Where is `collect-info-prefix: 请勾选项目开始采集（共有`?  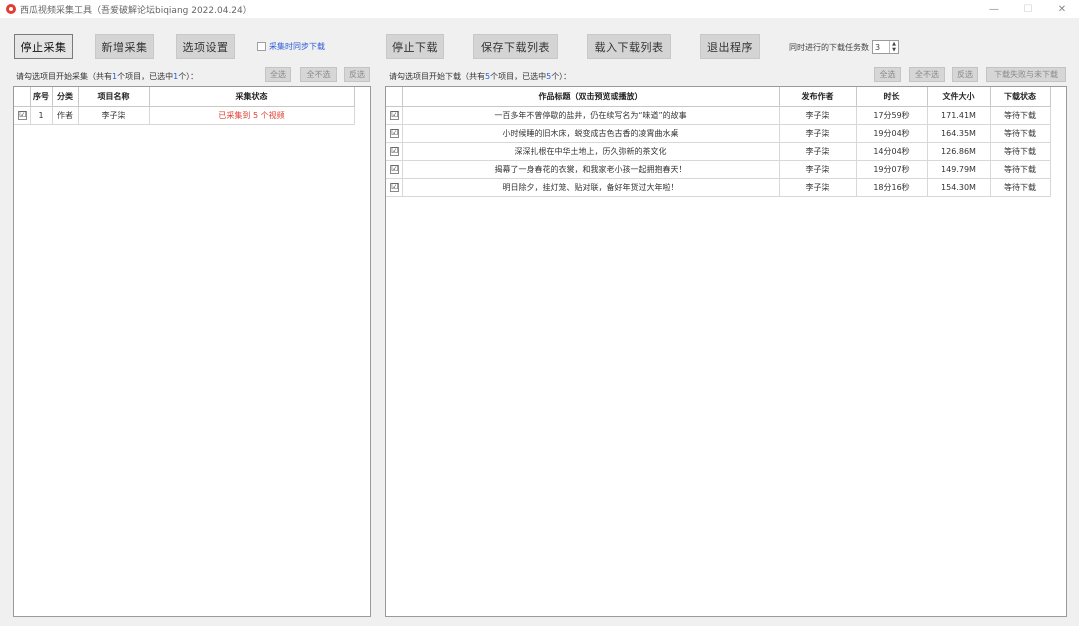 collect-info-prefix: 请勾选项目开始采集（共有 is located at coordinates (64, 76).